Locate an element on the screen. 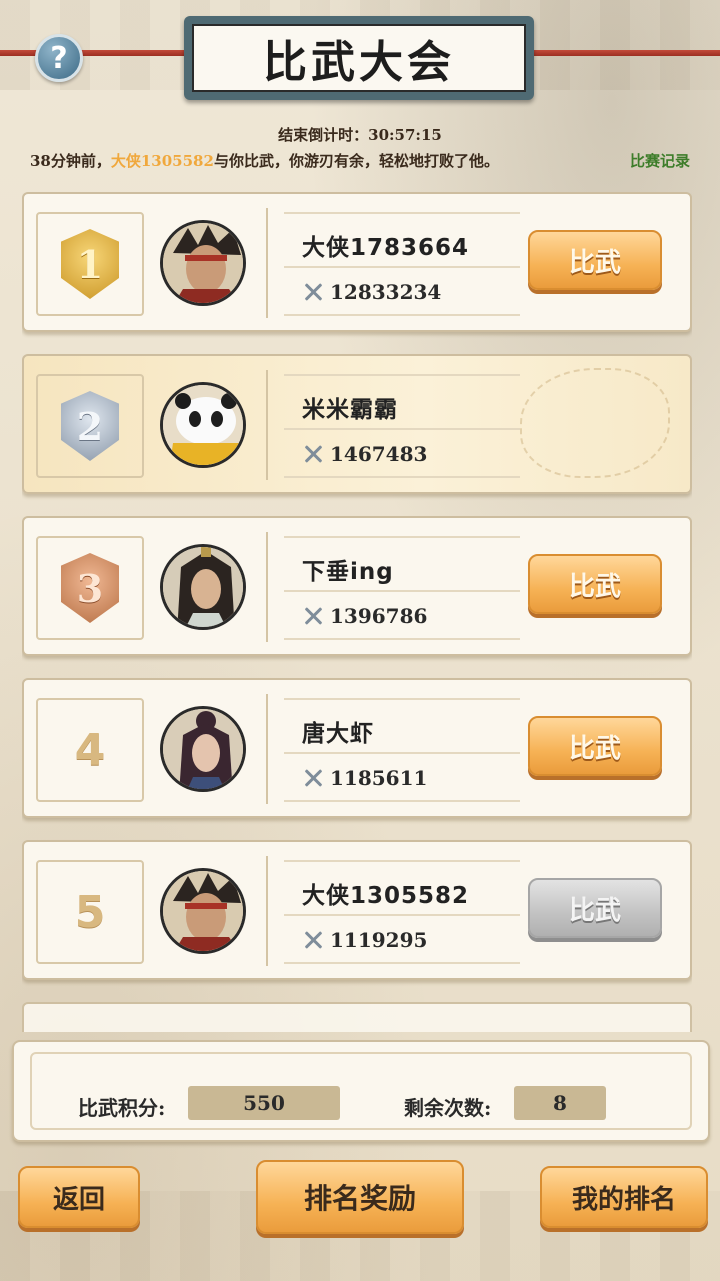 The height and width of the screenshot is (1281, 720). player-card: 1 大侠1783664 12833234 比武 is located at coordinates (357, 262).